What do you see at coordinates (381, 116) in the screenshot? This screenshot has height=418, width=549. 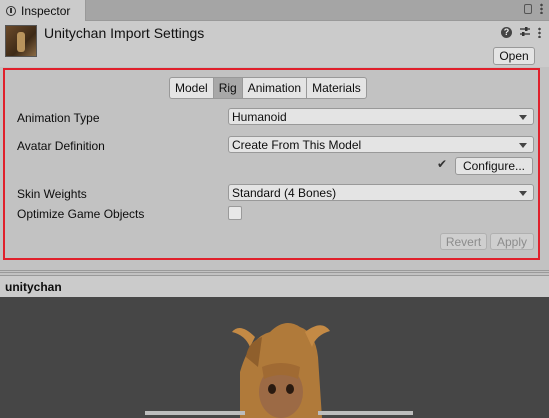 I see `animation-type-dropdown: Humanoid` at bounding box center [381, 116].